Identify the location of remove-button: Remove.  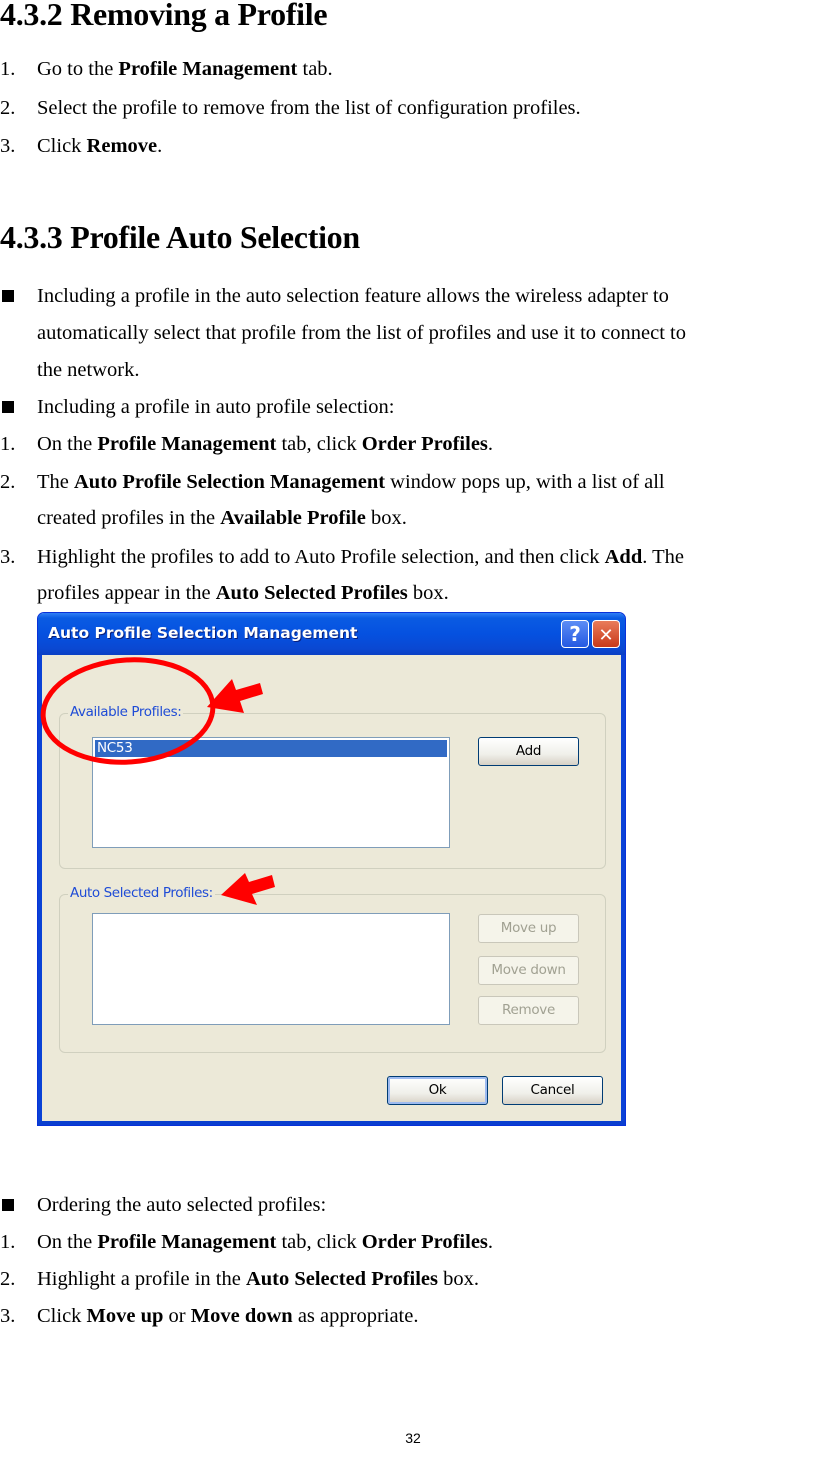
(528, 1010).